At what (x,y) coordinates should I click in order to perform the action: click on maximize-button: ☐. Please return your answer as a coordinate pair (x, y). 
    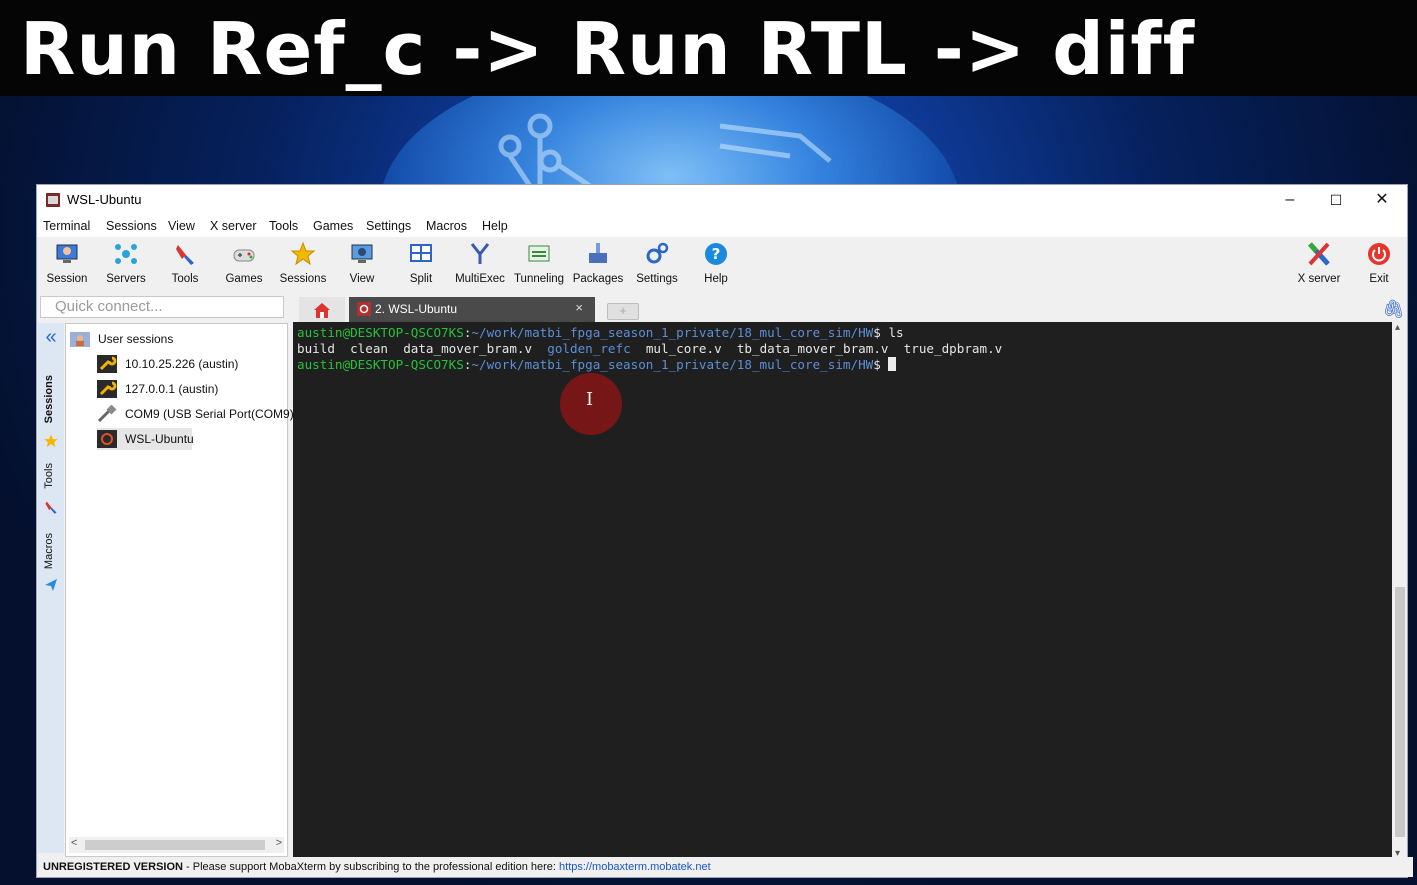
    Looking at the image, I should click on (1336, 200).